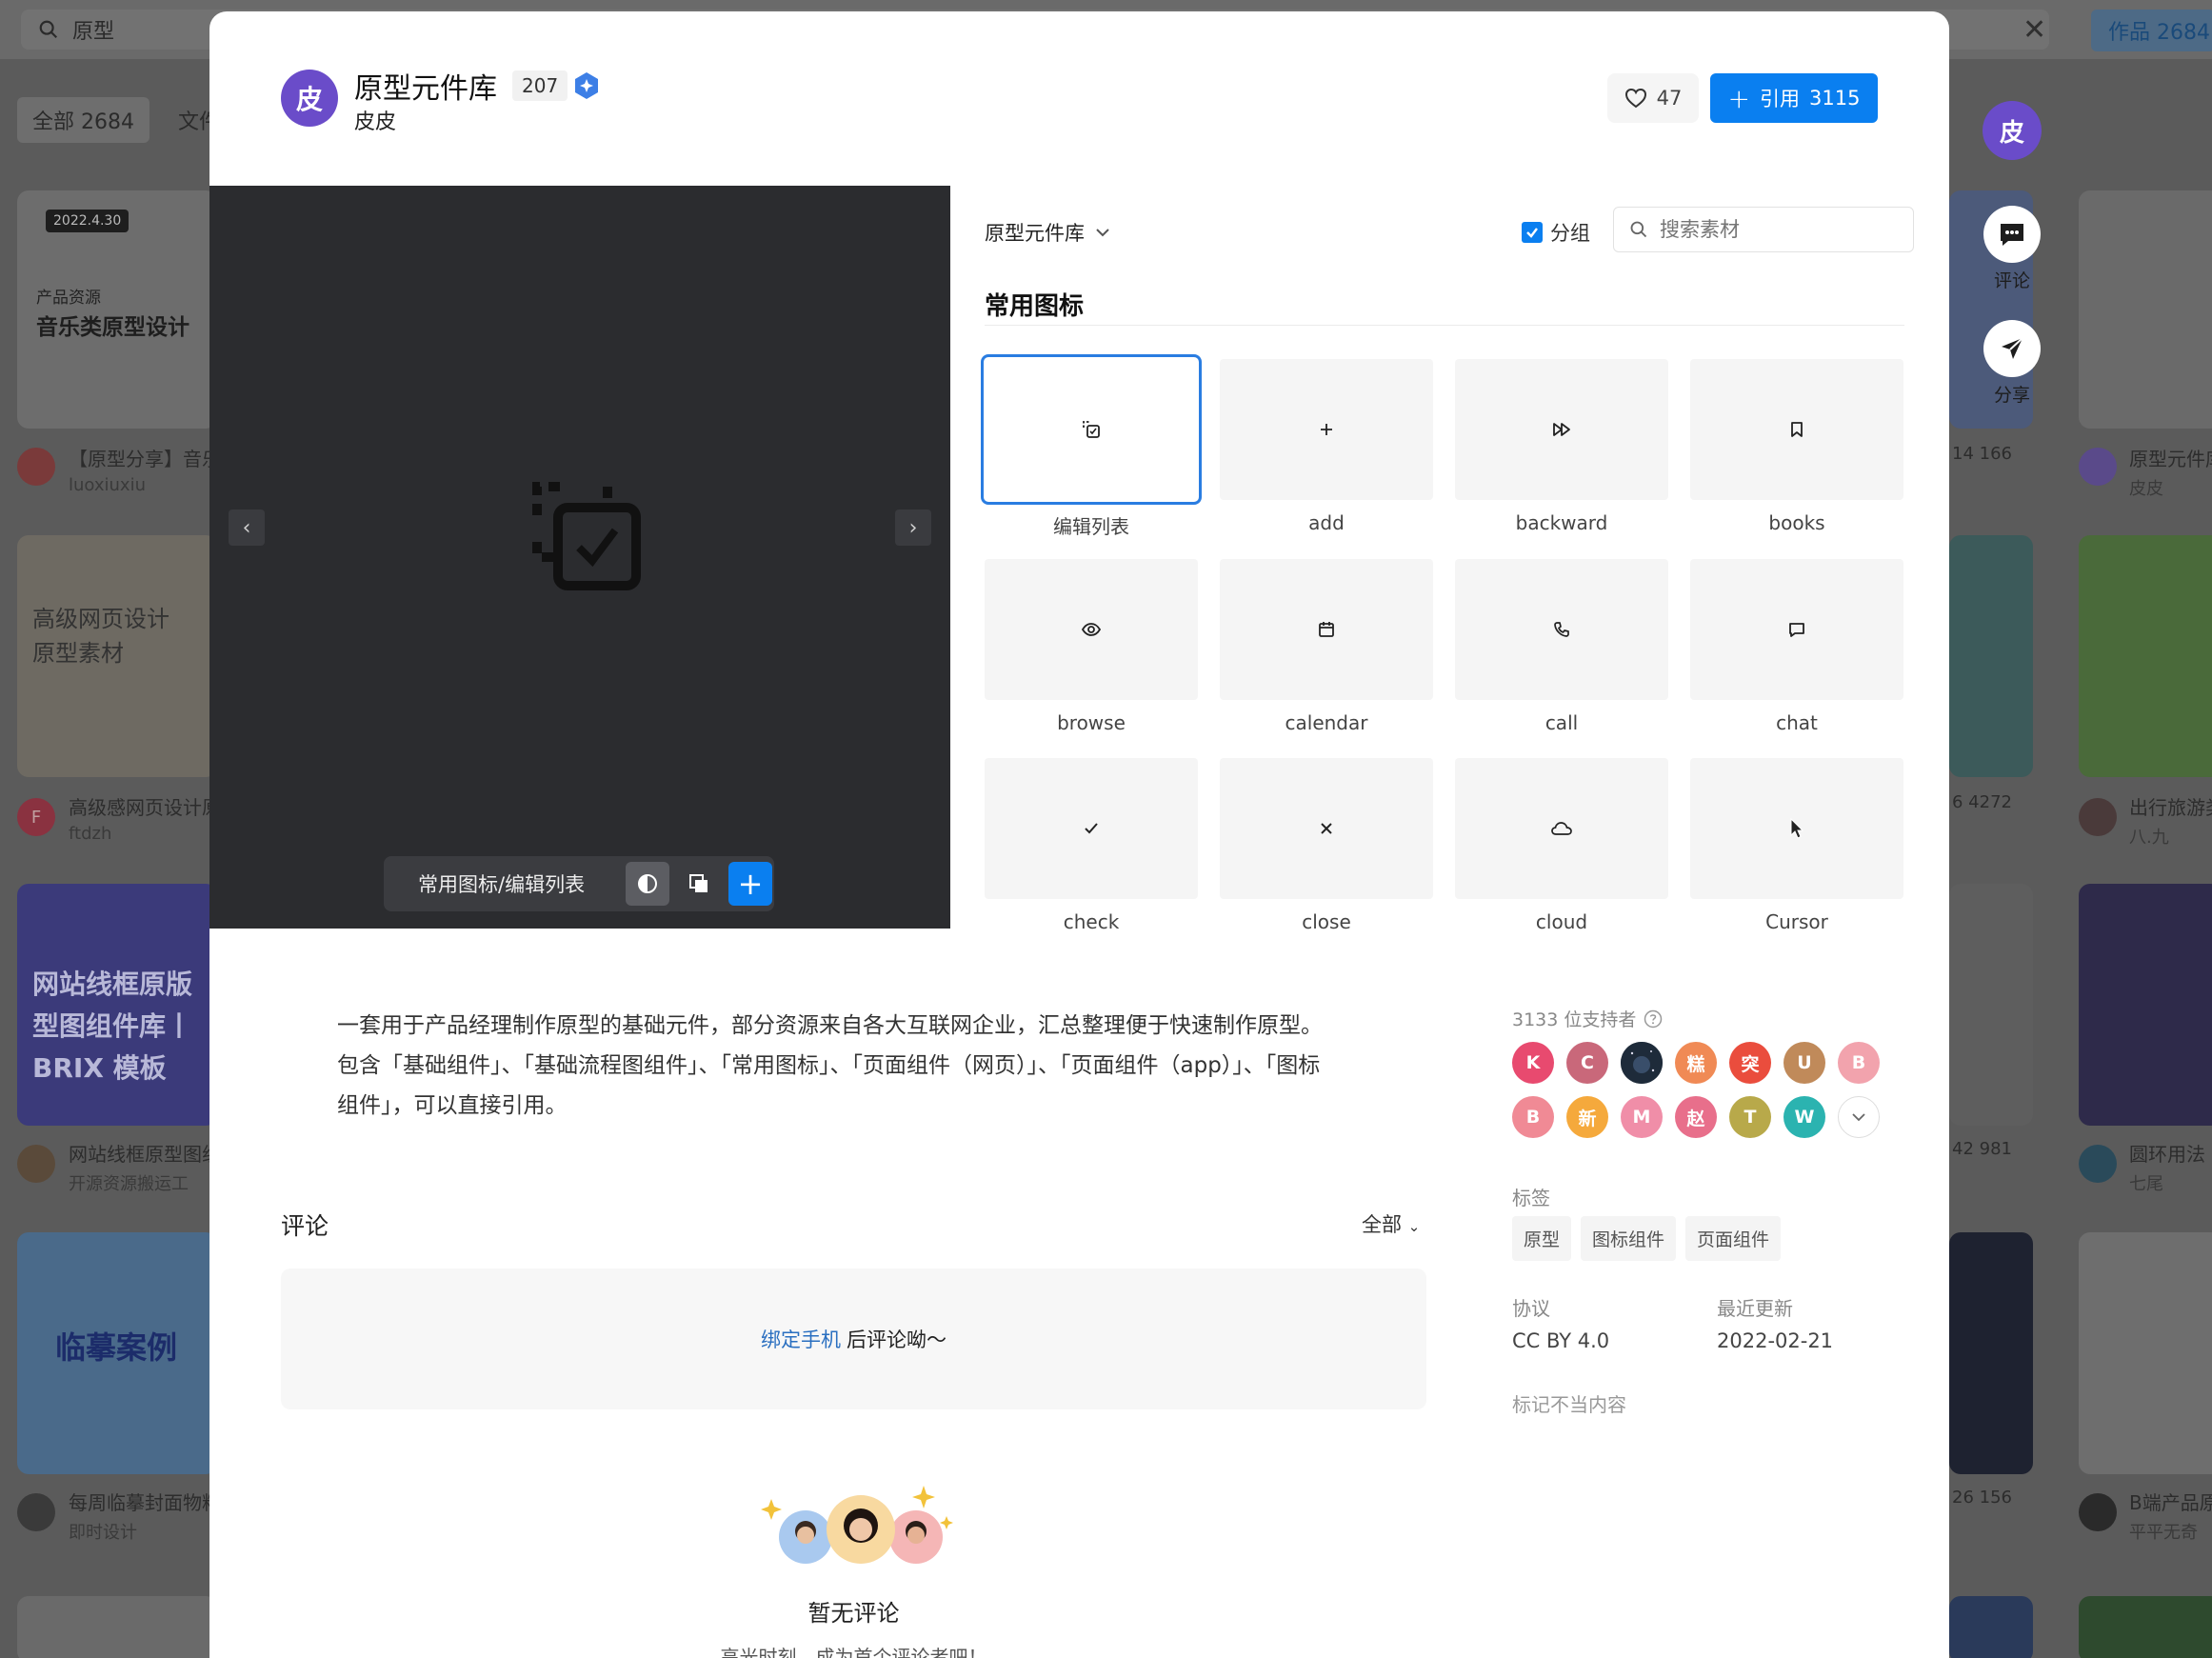 This screenshot has height=1658, width=2212. I want to click on asset-label: calendar, so click(1326, 722).